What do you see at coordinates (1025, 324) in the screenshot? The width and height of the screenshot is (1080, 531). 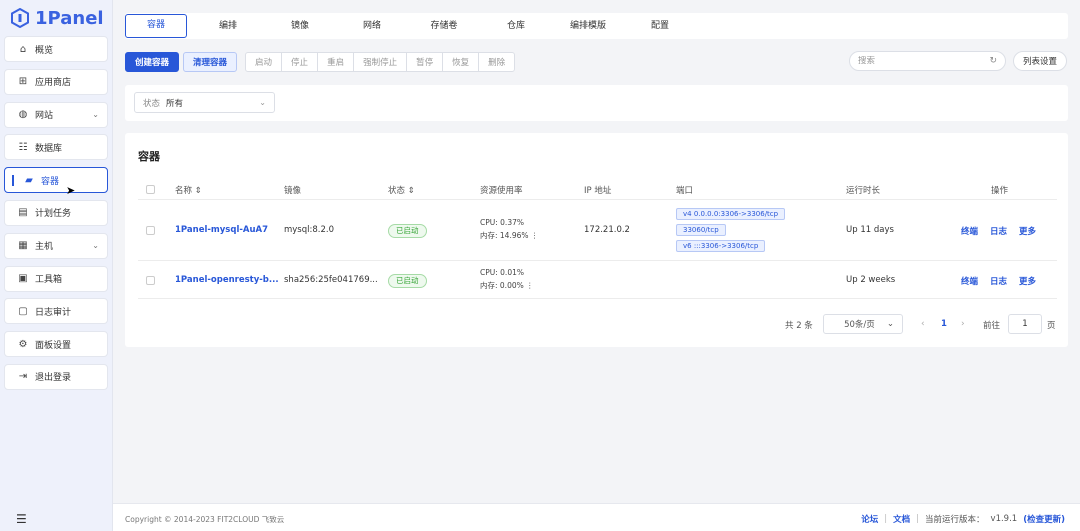 I see `goto-page-input` at bounding box center [1025, 324].